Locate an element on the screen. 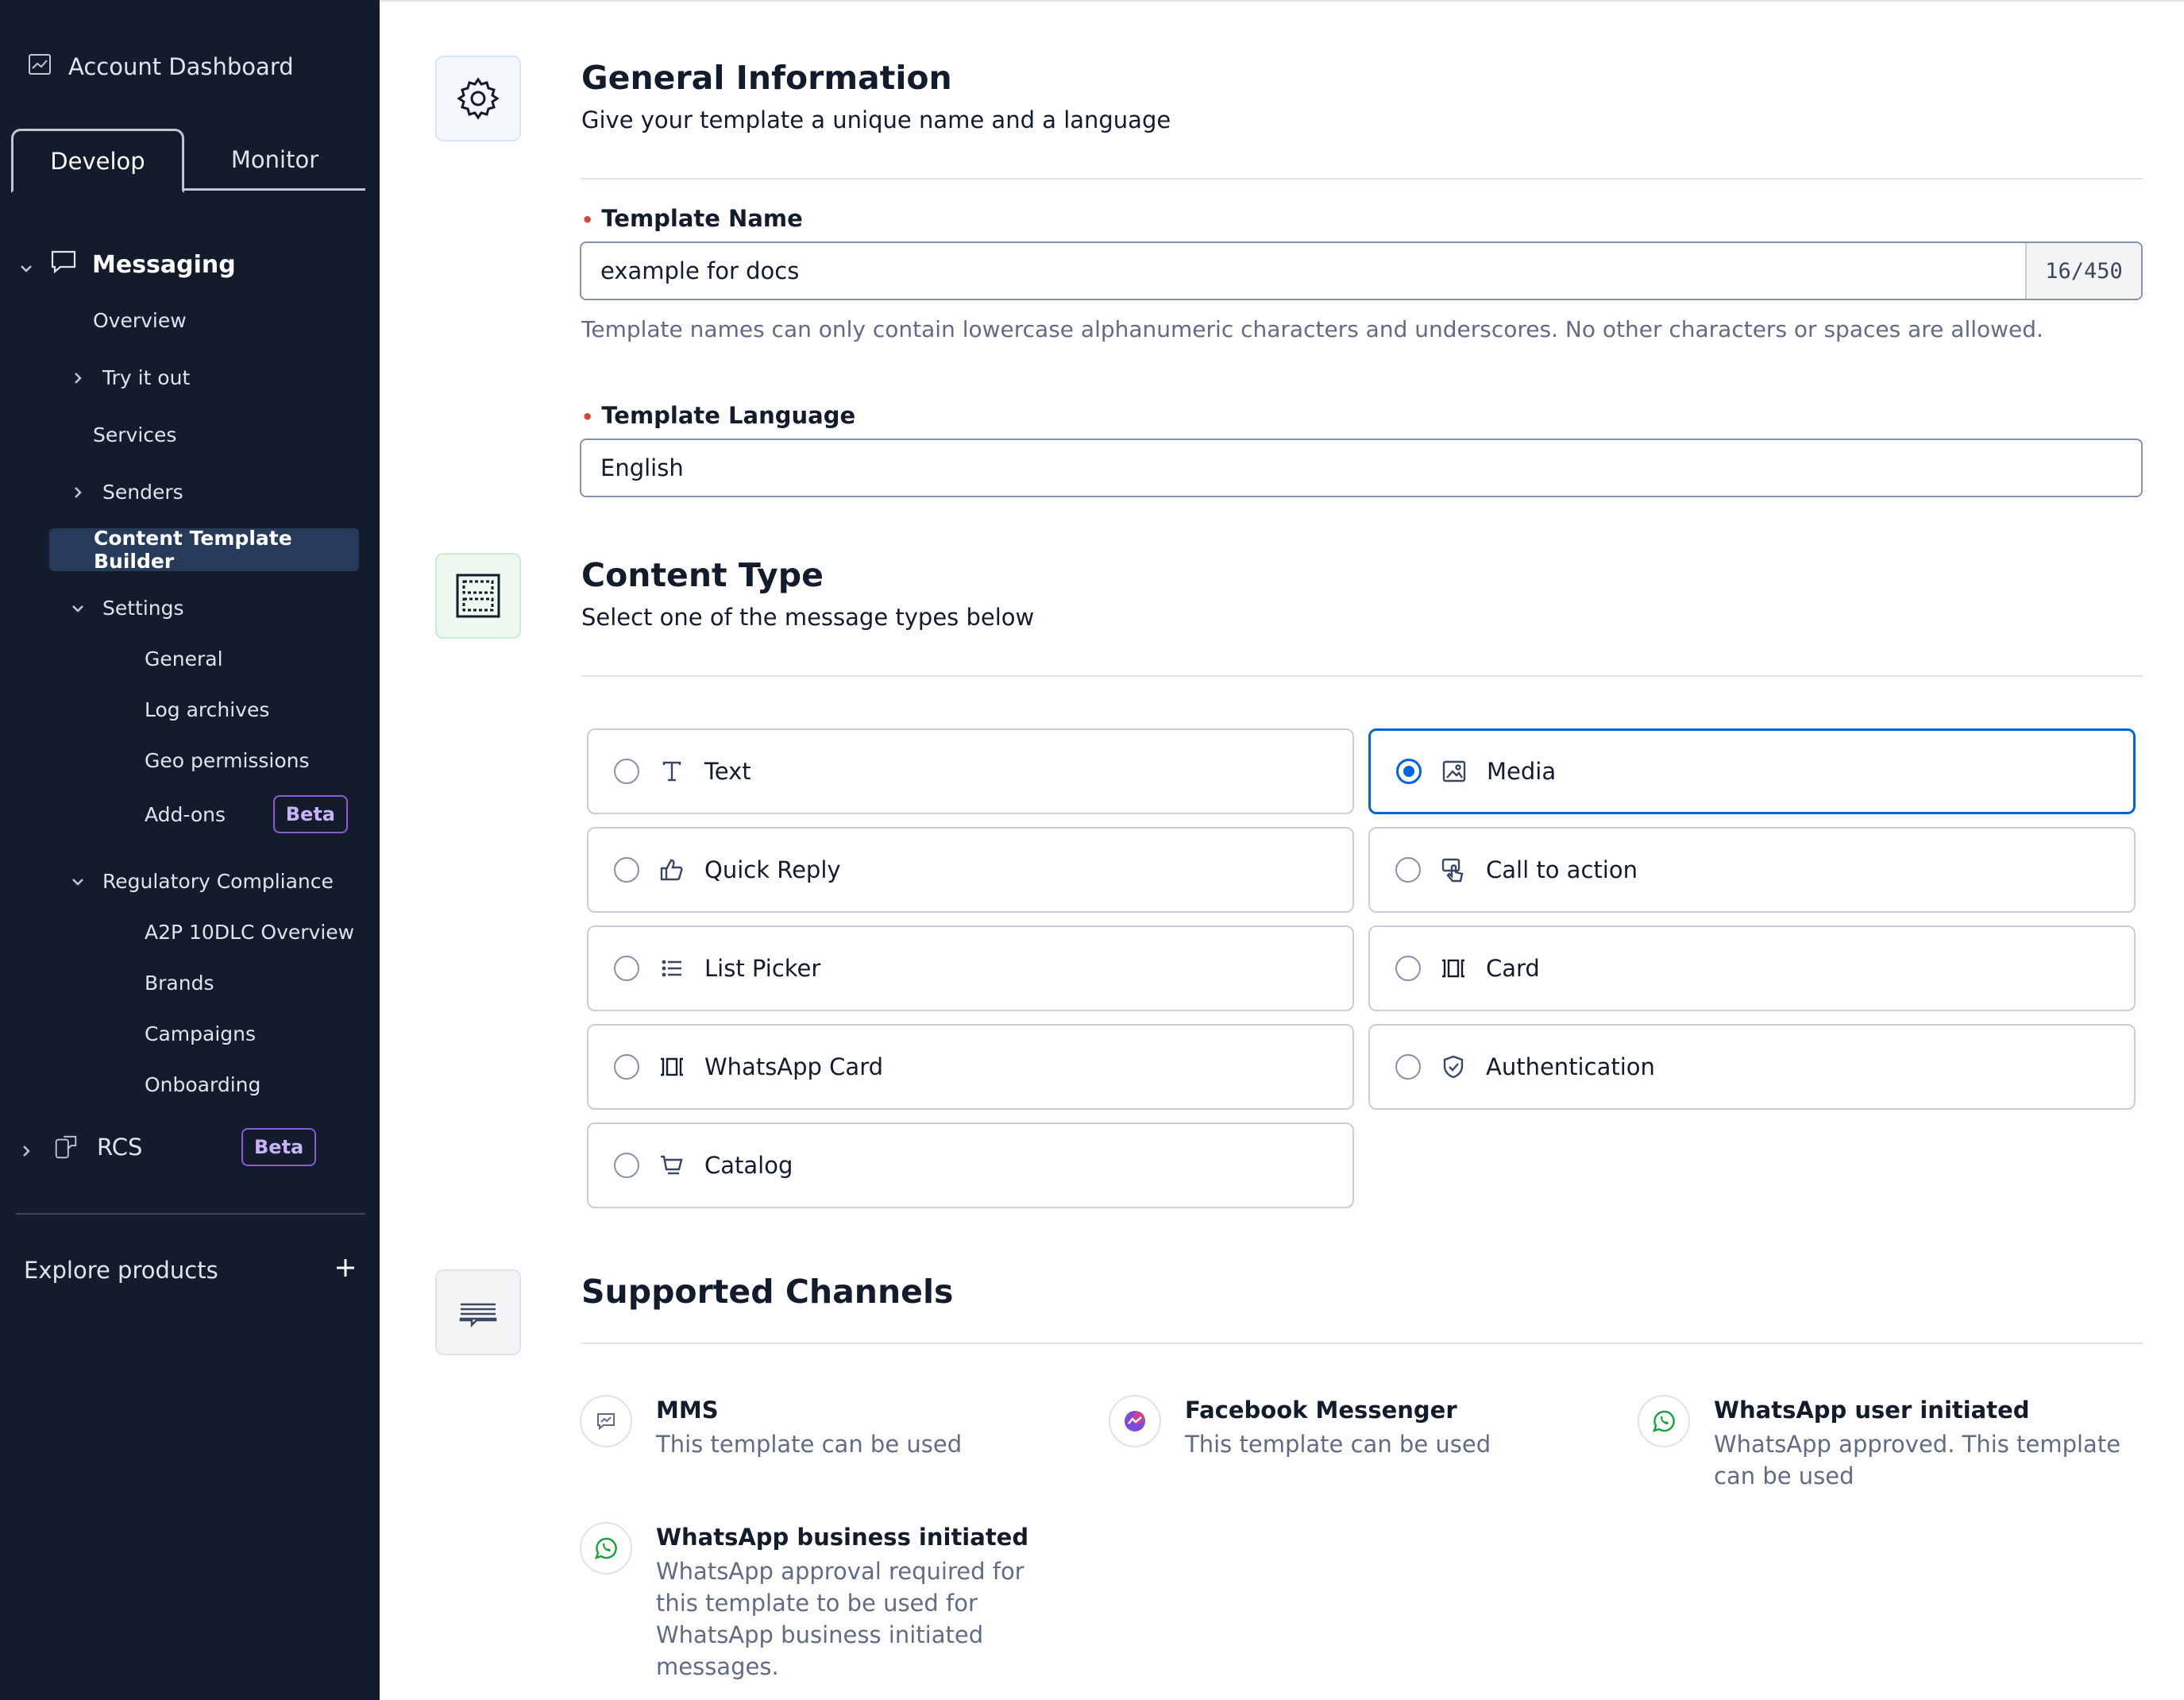 The image size is (2184, 1700). content-type-subtitle: Select one of the message types below is located at coordinates (808, 617).